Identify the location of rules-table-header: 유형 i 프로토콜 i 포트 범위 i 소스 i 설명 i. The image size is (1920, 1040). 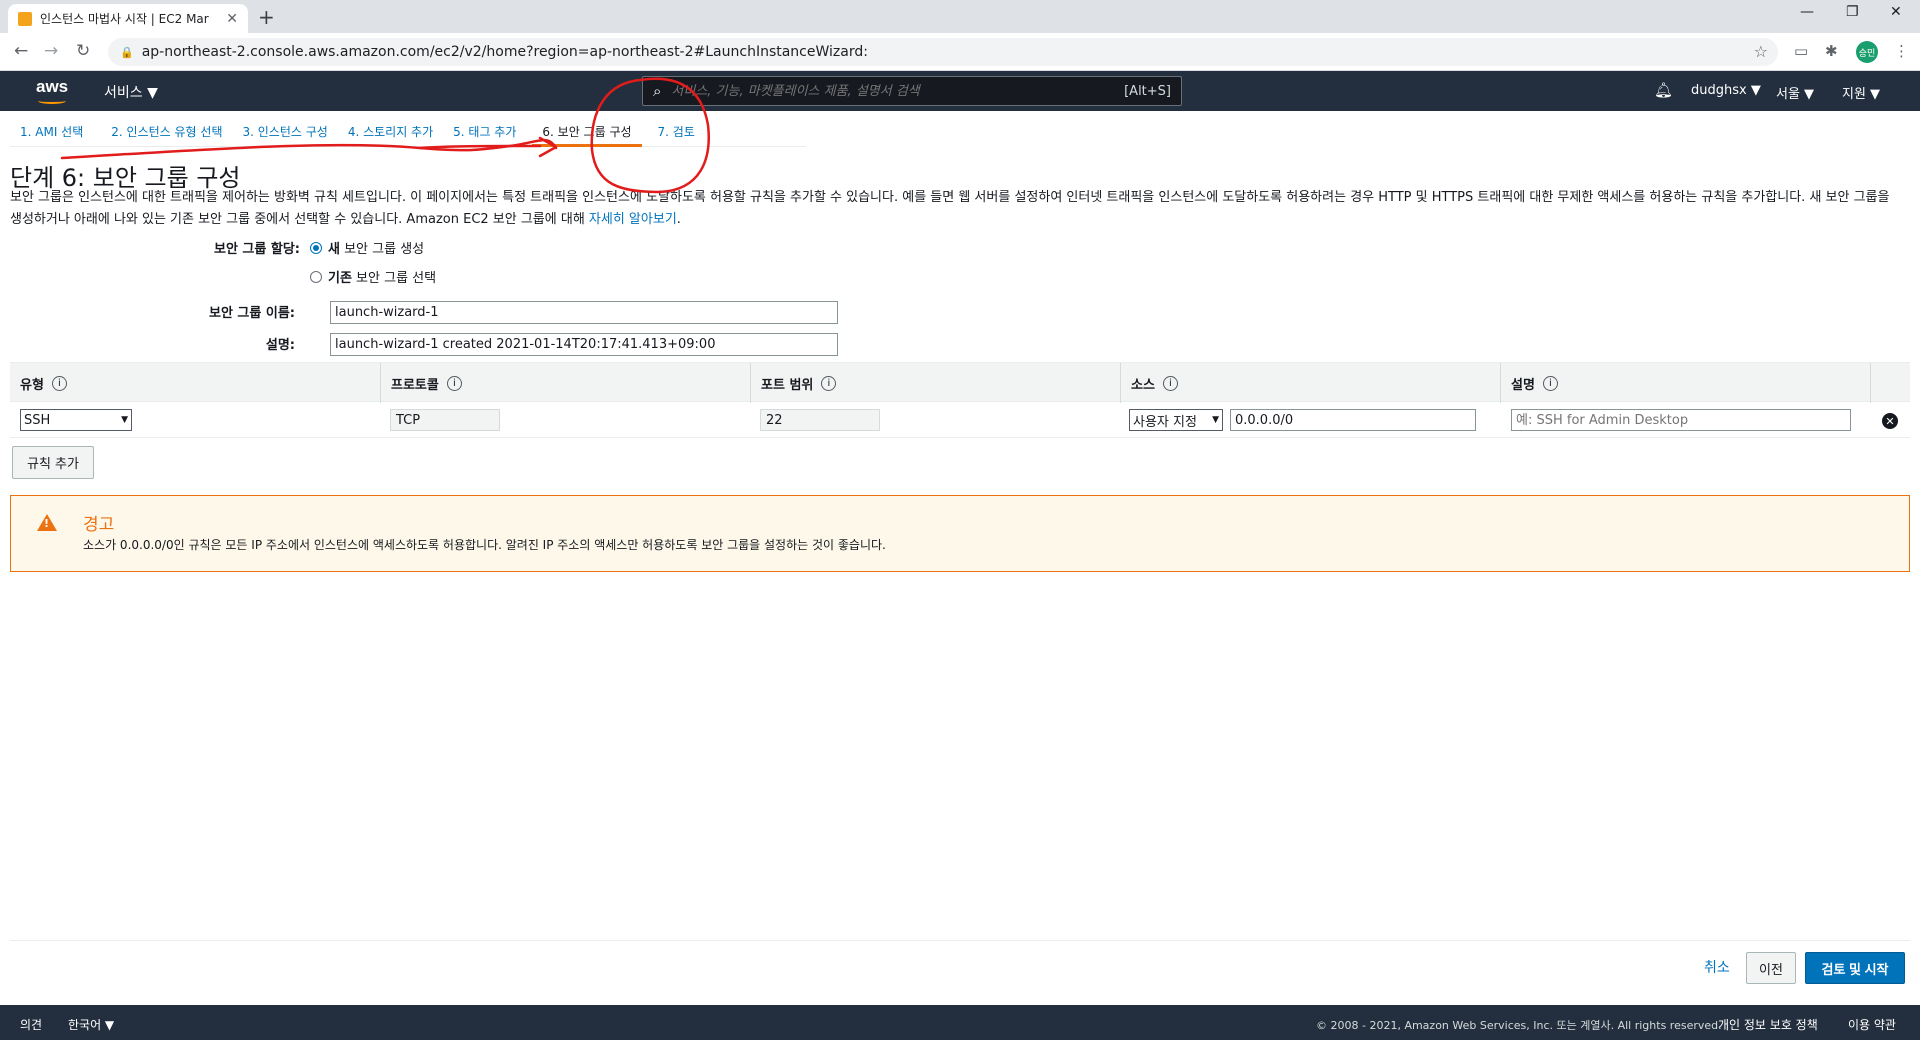
(960, 382).